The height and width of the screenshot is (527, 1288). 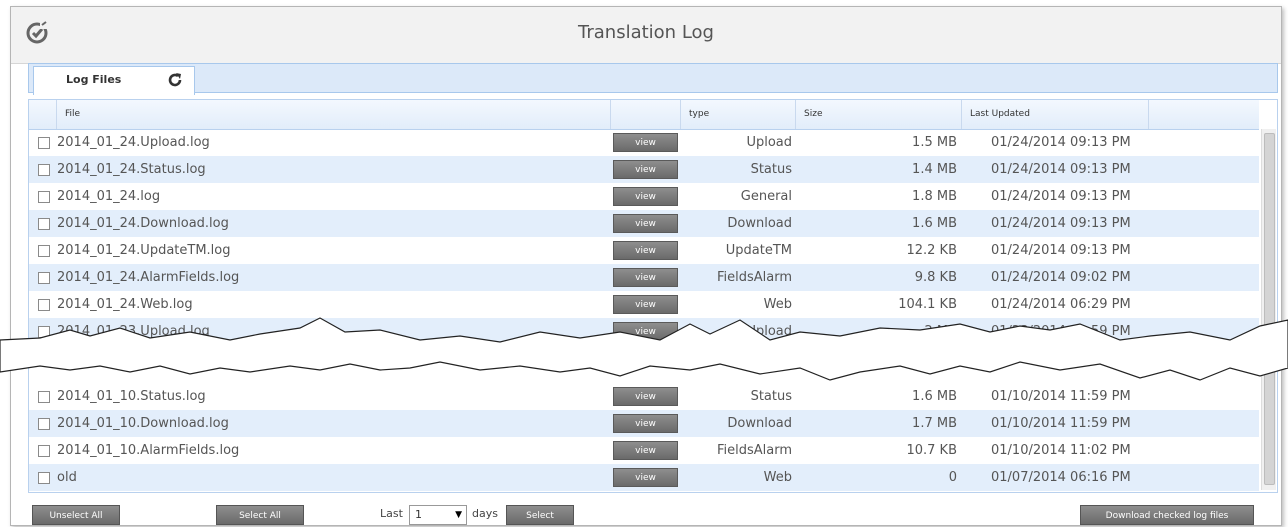 I want to click on last-label: Last, so click(x=391, y=513).